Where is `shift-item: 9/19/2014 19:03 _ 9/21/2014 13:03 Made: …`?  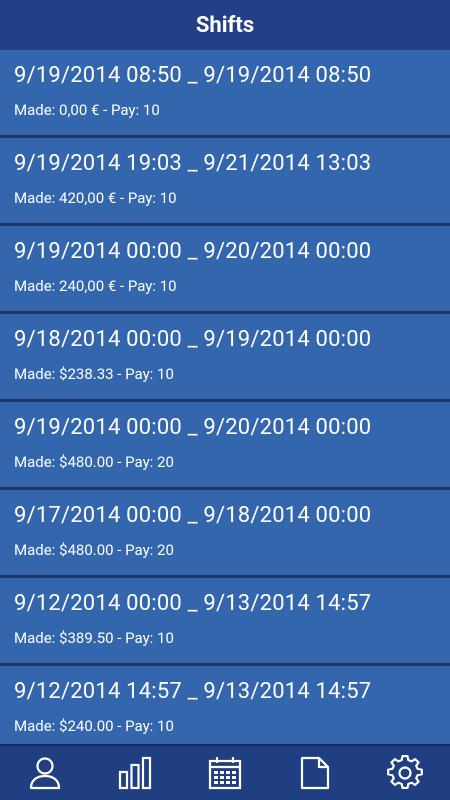
shift-item: 9/19/2014 19:03 _ 9/21/2014 13:03 Made: … is located at coordinates (225, 182).